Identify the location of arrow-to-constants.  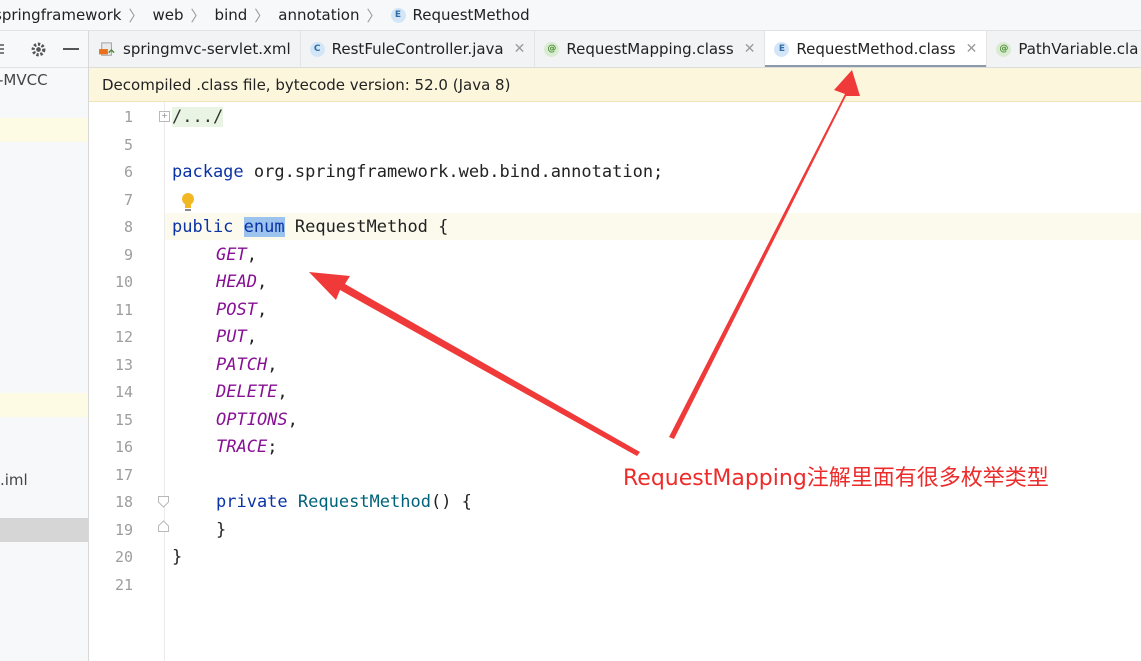
(474, 364).